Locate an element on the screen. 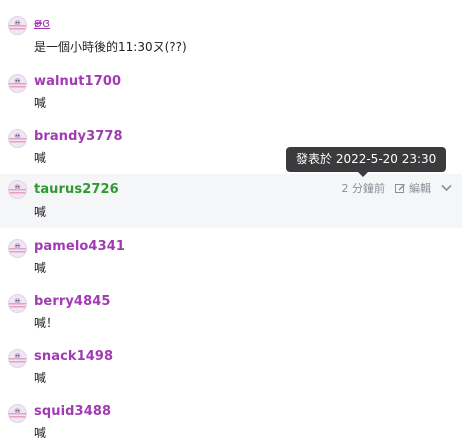 The image size is (462, 442). edit-icon is located at coordinates (400, 188).